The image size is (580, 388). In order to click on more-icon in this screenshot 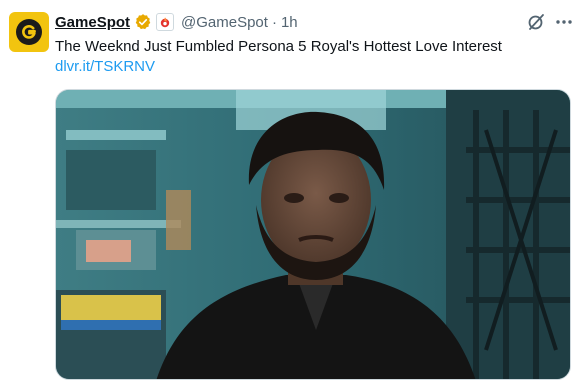, I will do `click(564, 22)`.